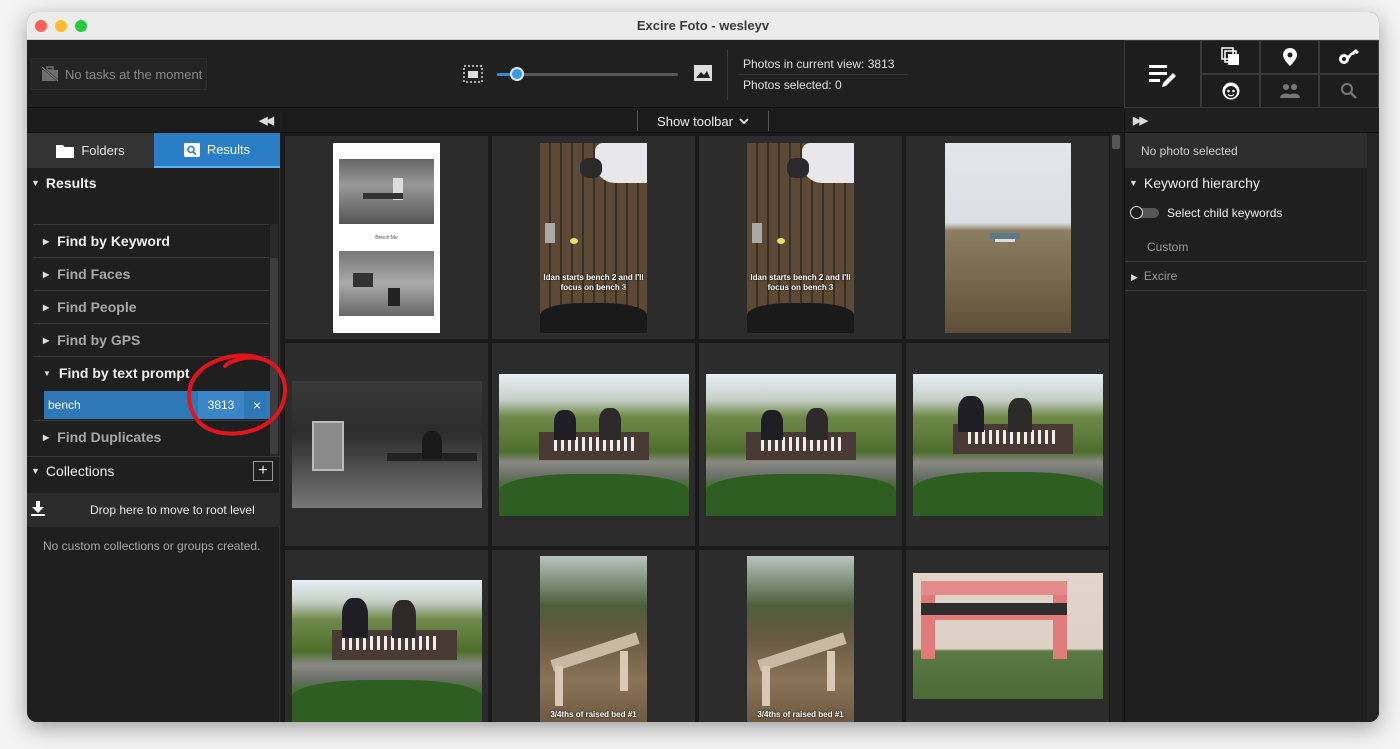  Describe the element at coordinates (103, 150) in the screenshot. I see `tab-folders-label: Folders` at that location.